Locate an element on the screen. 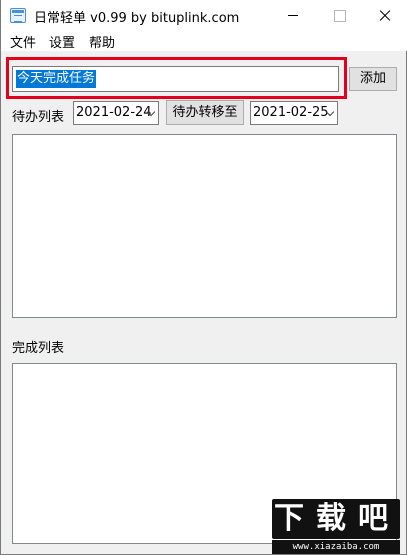 This screenshot has height=555, width=407. menu-settings: 设置 is located at coordinates (62, 41).